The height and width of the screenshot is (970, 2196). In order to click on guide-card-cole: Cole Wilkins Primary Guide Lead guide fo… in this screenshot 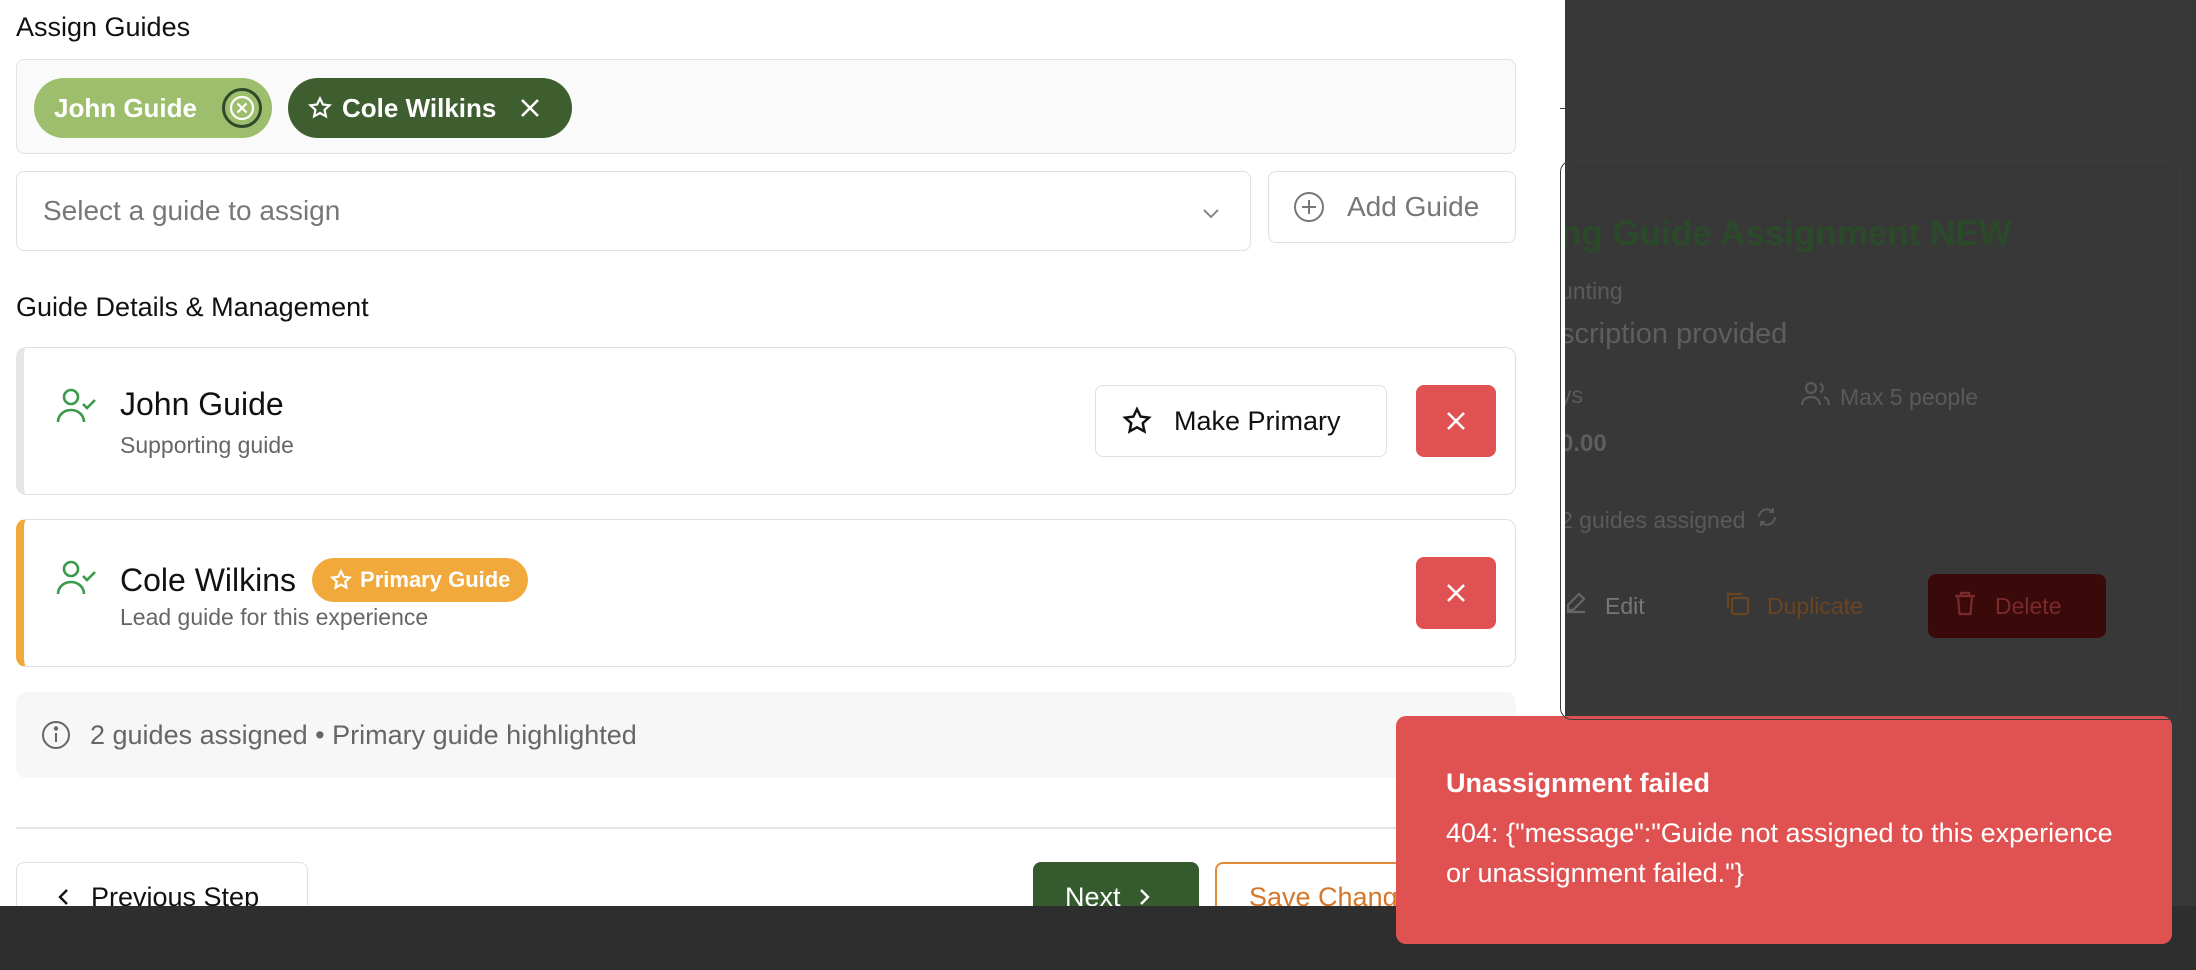, I will do `click(766, 593)`.